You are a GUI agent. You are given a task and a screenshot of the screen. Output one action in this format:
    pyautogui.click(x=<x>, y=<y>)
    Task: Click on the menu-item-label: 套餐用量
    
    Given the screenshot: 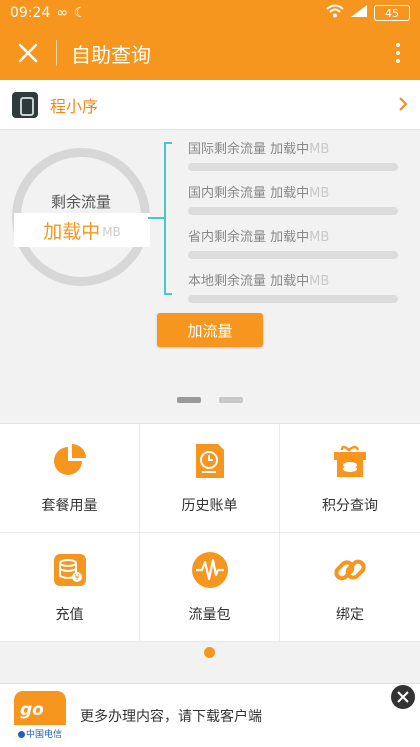 What is the action you would take?
    pyautogui.click(x=69, y=506)
    